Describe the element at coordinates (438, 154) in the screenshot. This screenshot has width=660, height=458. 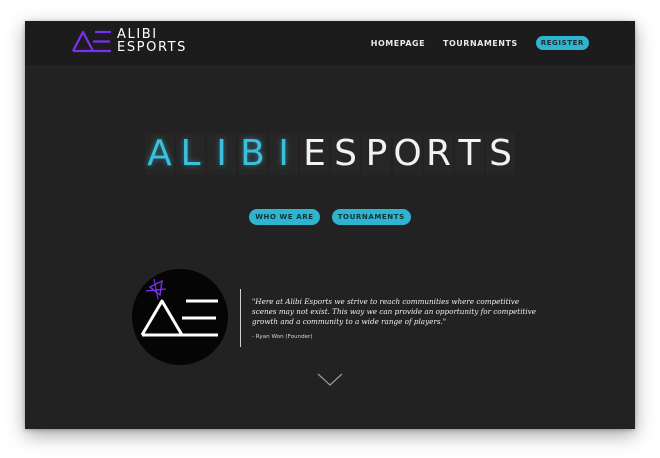
I see `hero-letter: R` at that location.